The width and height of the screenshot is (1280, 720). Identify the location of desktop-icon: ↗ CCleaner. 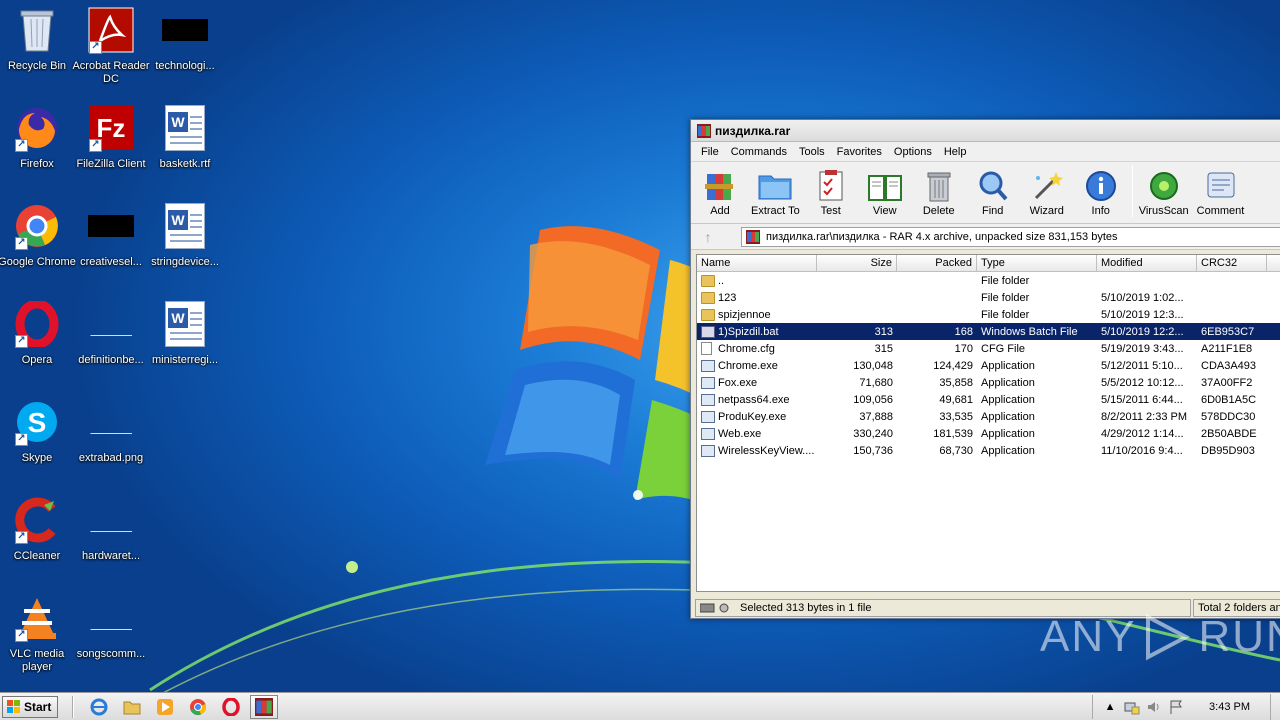
(37, 541).